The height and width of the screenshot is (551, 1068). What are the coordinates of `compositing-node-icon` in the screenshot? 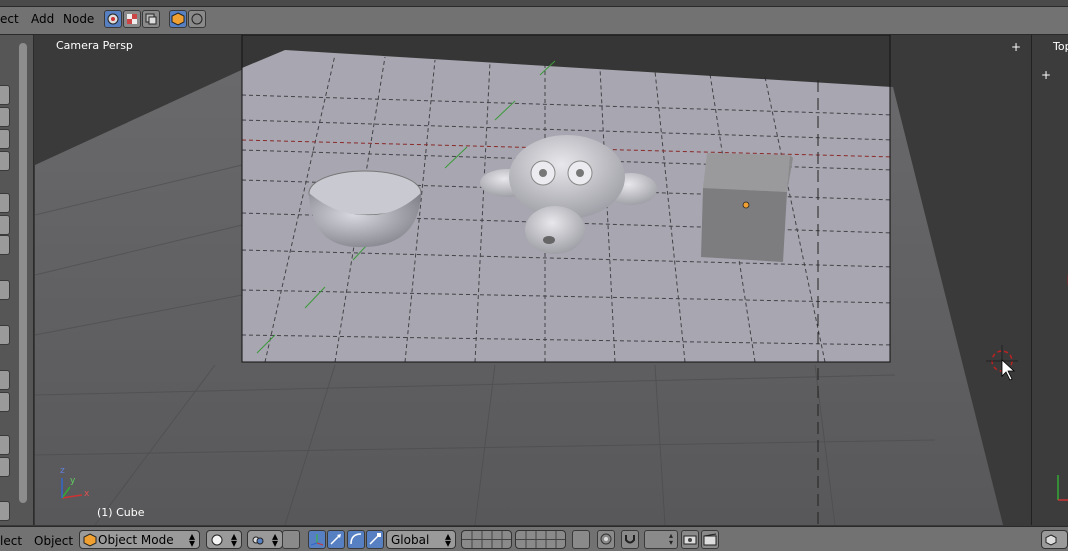 It's located at (151, 19).